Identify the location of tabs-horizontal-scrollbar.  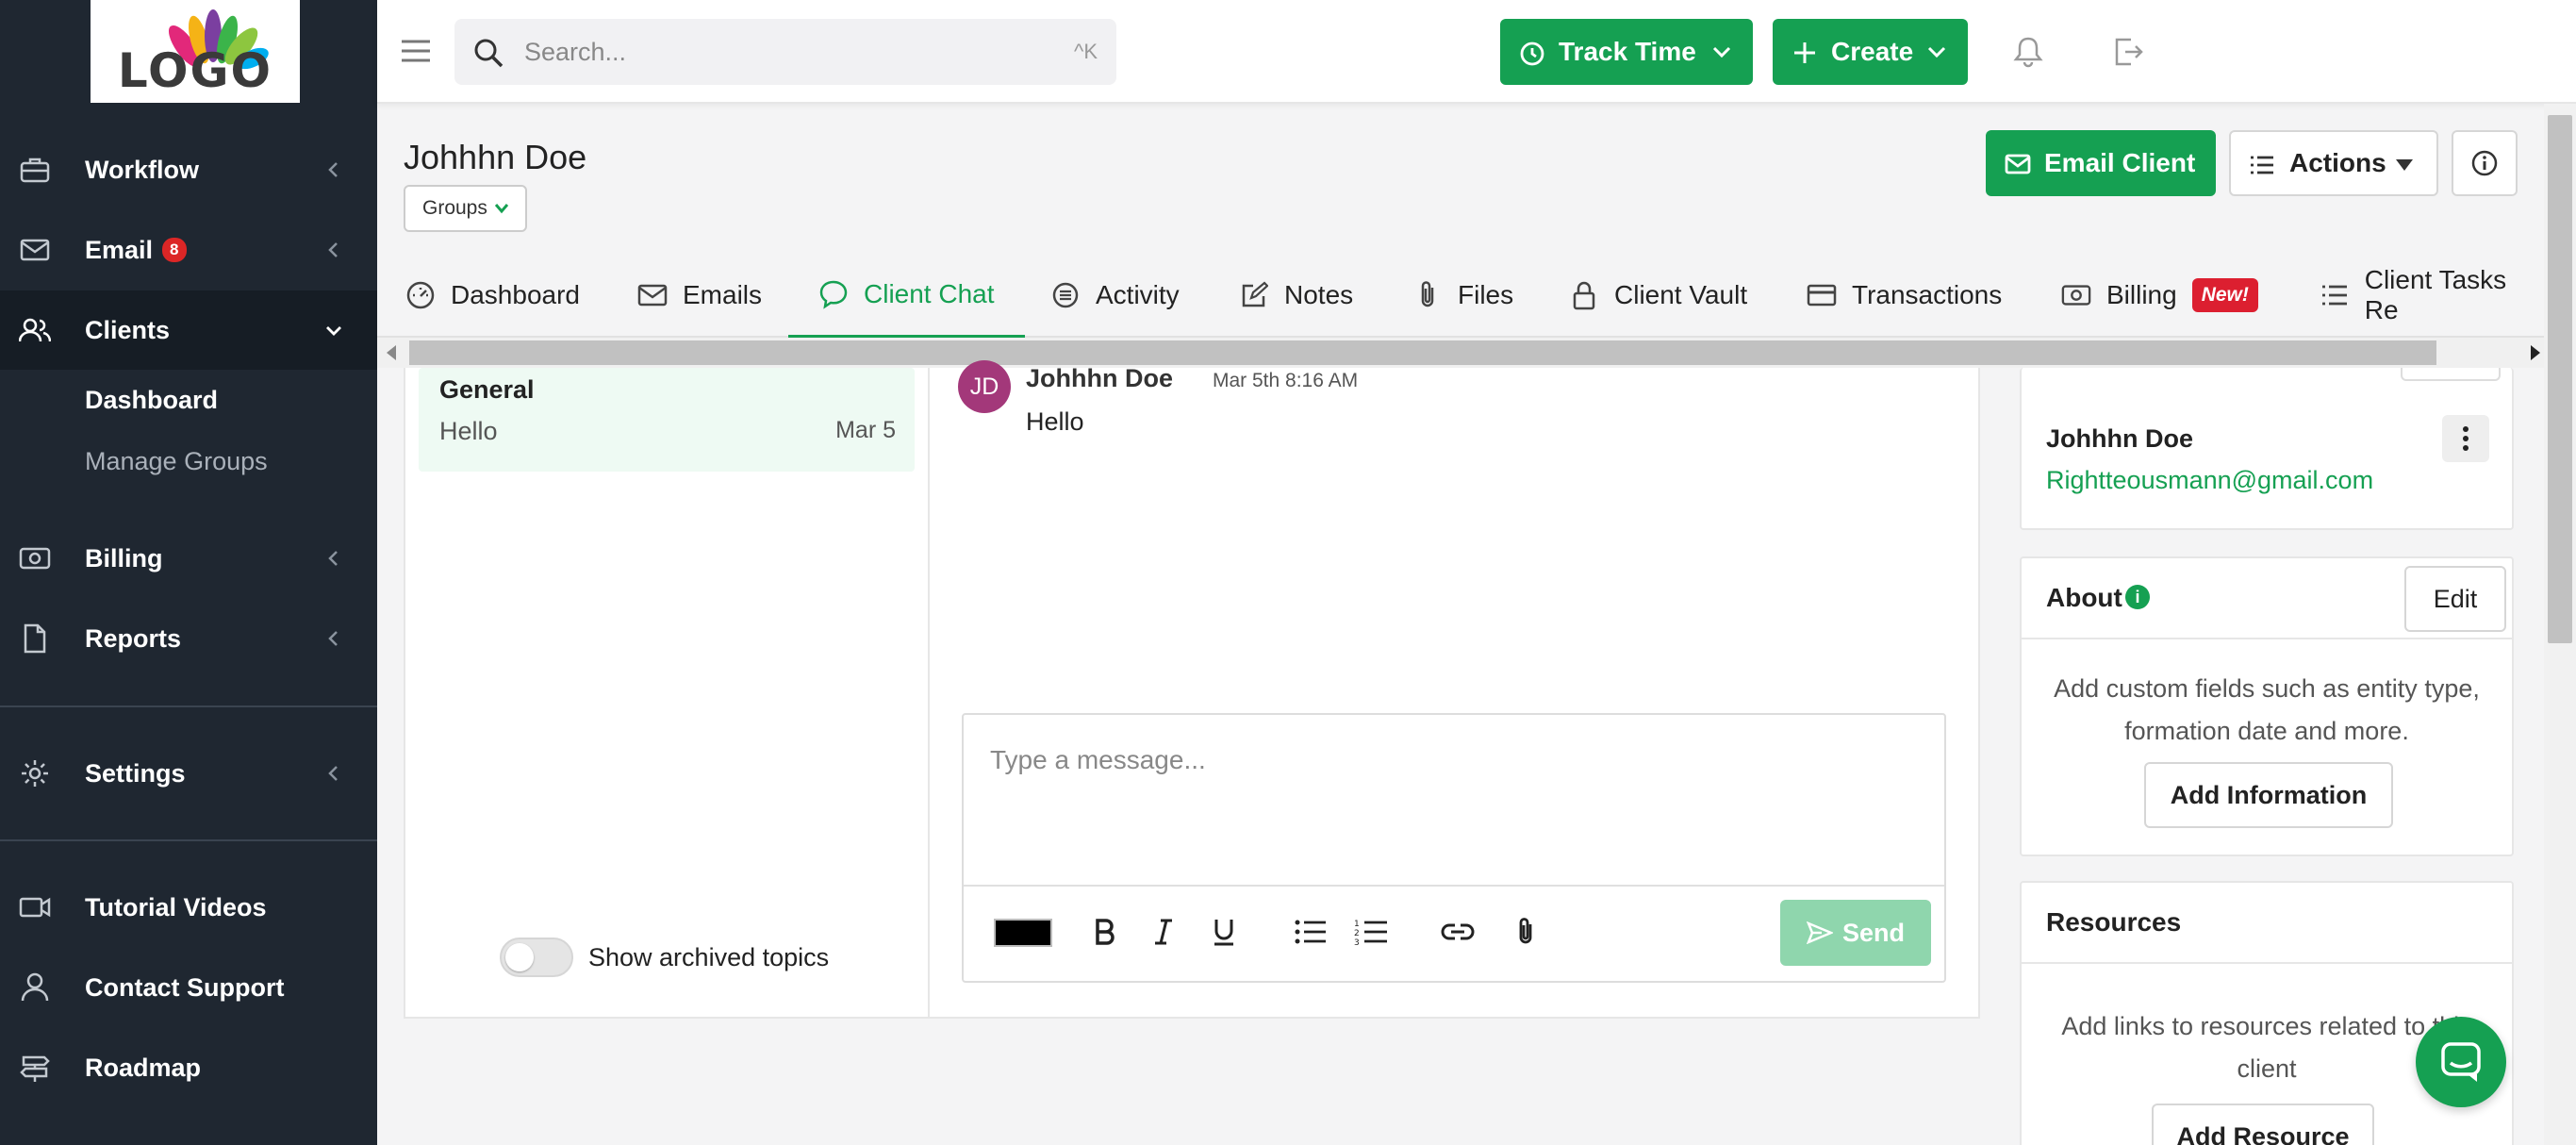
(1461, 353).